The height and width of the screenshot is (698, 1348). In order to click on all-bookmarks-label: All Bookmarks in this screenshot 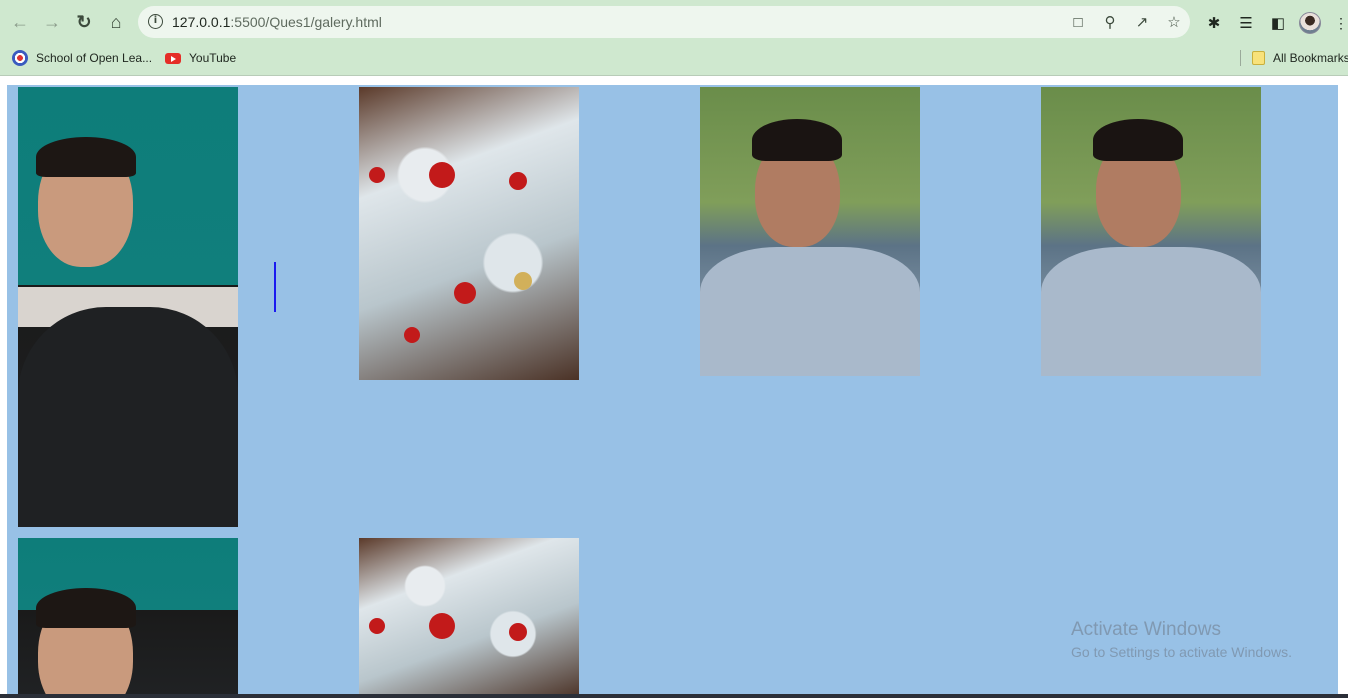, I will do `click(1310, 58)`.